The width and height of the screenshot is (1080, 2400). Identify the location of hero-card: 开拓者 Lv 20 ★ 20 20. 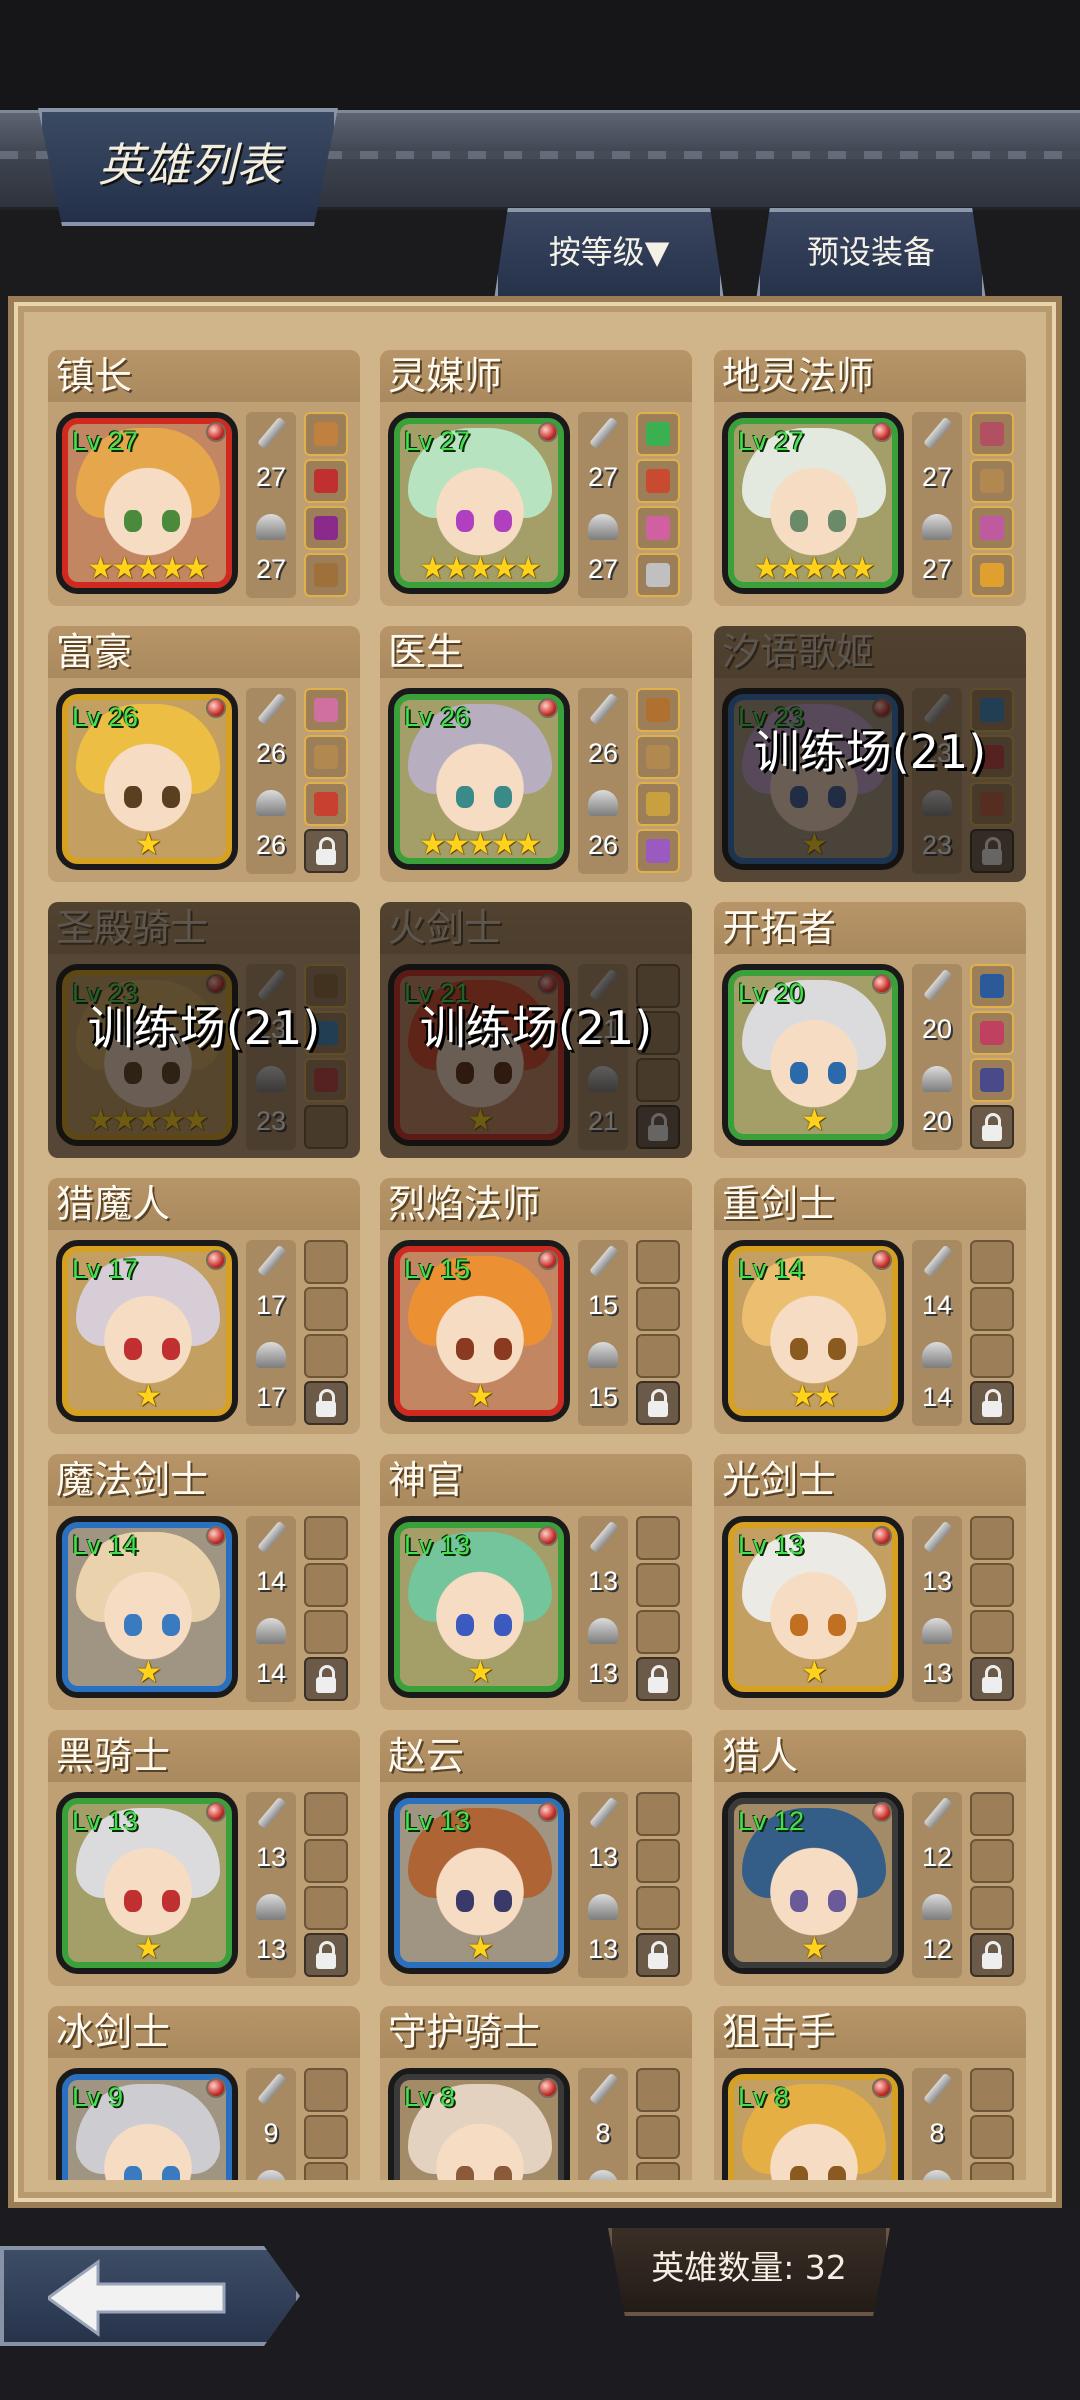
(870, 1030).